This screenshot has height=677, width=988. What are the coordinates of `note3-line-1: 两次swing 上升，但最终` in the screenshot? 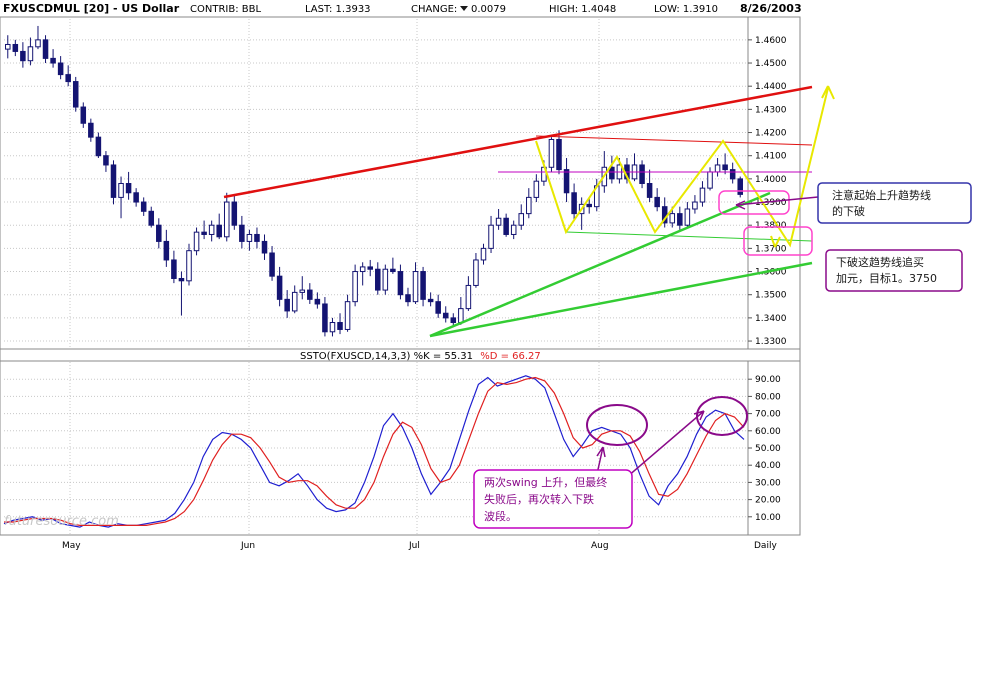 It's located at (545, 482).